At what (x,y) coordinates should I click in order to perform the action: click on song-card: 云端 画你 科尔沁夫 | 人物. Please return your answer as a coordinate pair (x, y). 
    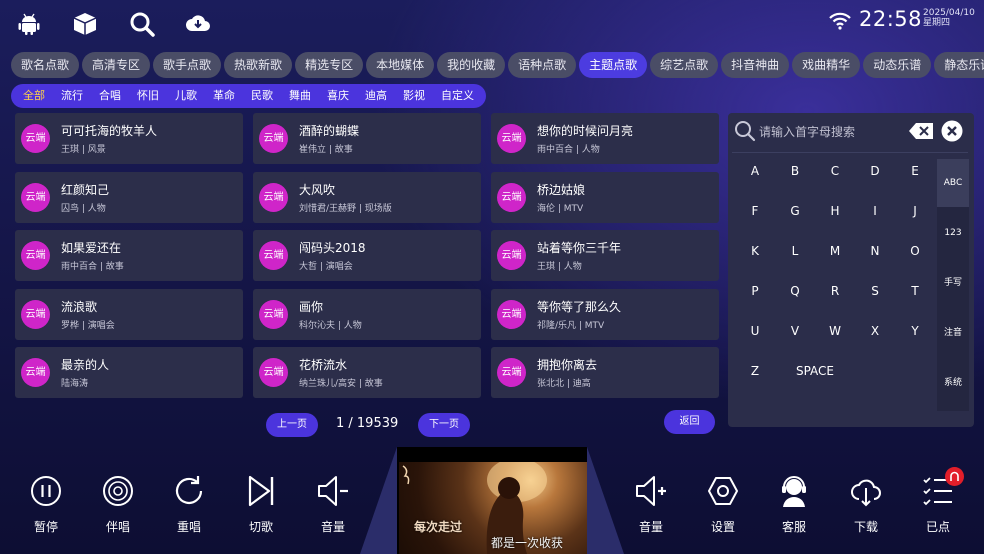
    Looking at the image, I should click on (367, 314).